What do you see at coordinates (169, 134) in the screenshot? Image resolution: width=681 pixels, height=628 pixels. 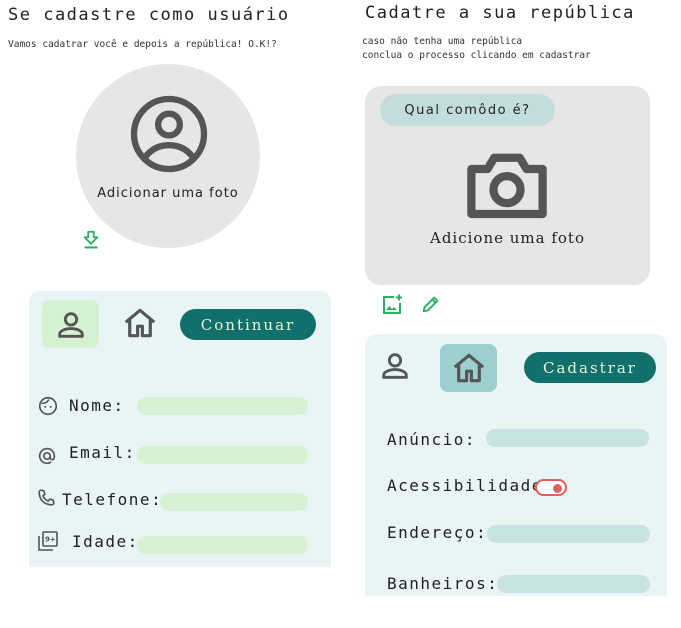 I see `account-circle-icon` at bounding box center [169, 134].